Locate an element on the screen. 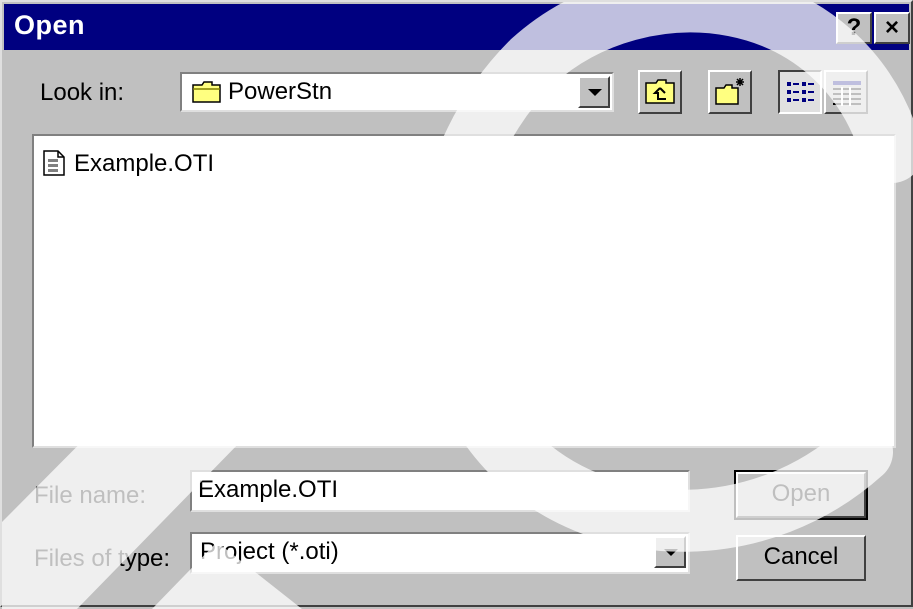 This screenshot has width=913, height=609. title-bar: Open ? × is located at coordinates (457, 27).